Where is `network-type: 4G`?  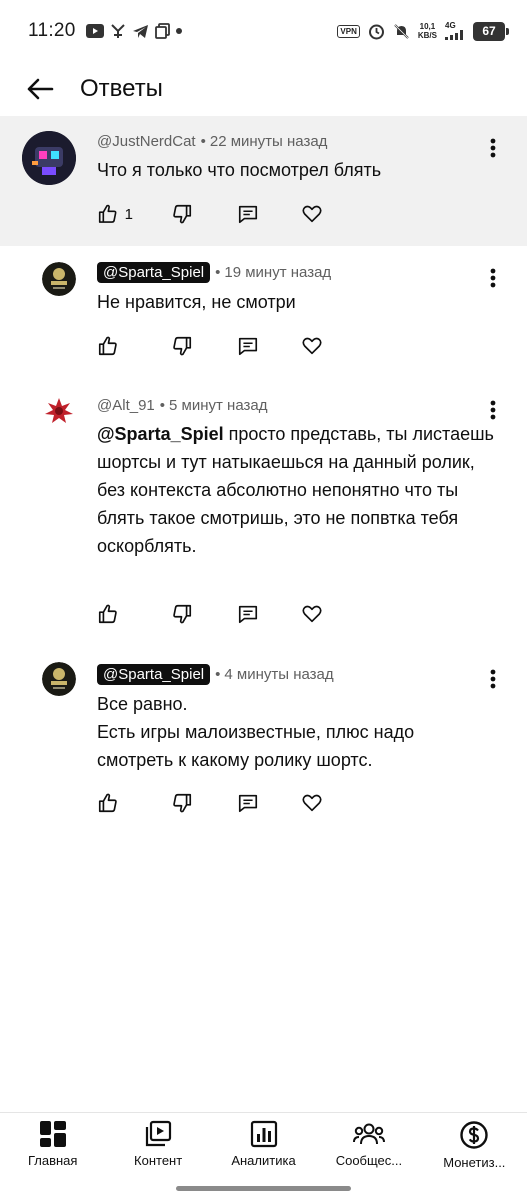
network-type: 4G is located at coordinates (450, 25).